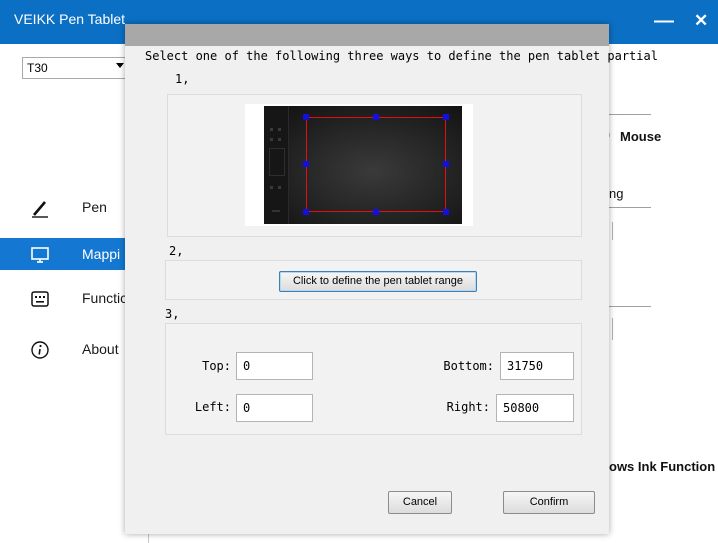 This screenshot has width=718, height=543. Describe the element at coordinates (420, 502) in the screenshot. I see `cancel-button: Cancel` at that location.